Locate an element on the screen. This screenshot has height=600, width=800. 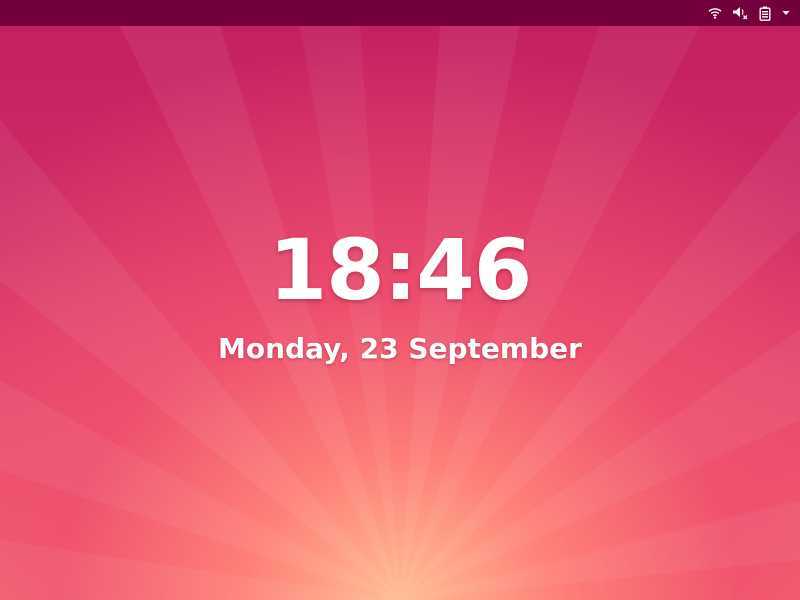
battery-icon is located at coordinates (765, 13).